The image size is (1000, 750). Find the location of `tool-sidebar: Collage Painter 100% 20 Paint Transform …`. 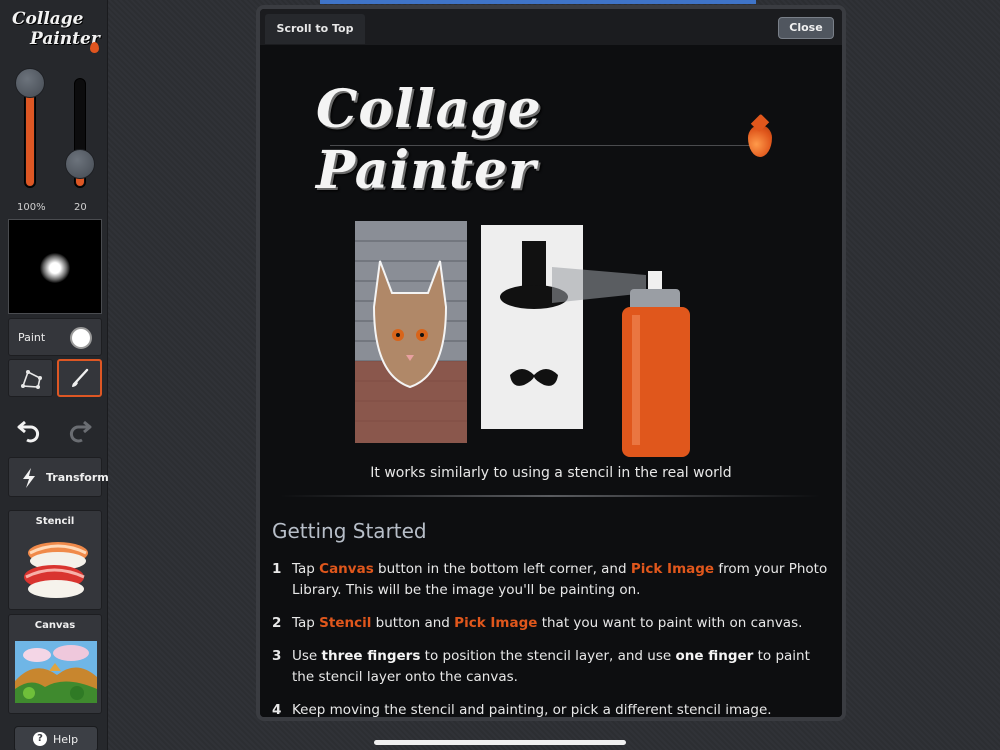

tool-sidebar: Collage Painter 100% 20 Paint Transform … is located at coordinates (54, 375).